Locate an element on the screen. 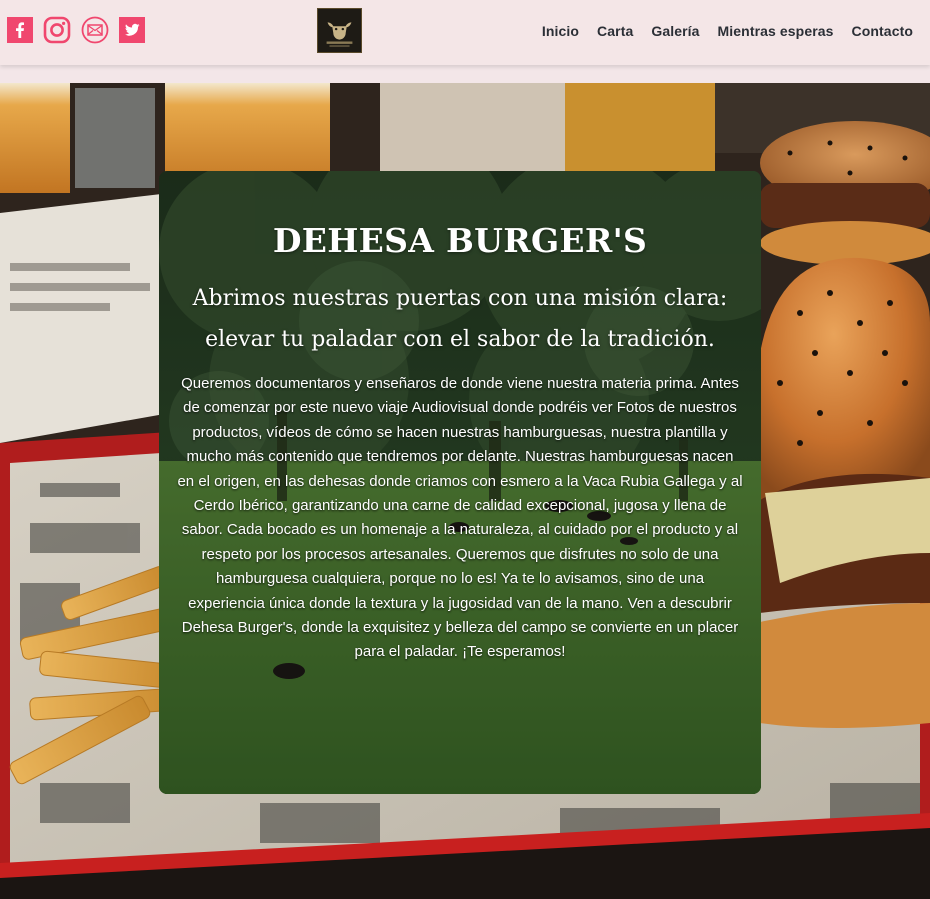 Image resolution: width=930 pixels, height=899 pixels. nav-mientras-esperas: Mientras esperas is located at coordinates (776, 31).